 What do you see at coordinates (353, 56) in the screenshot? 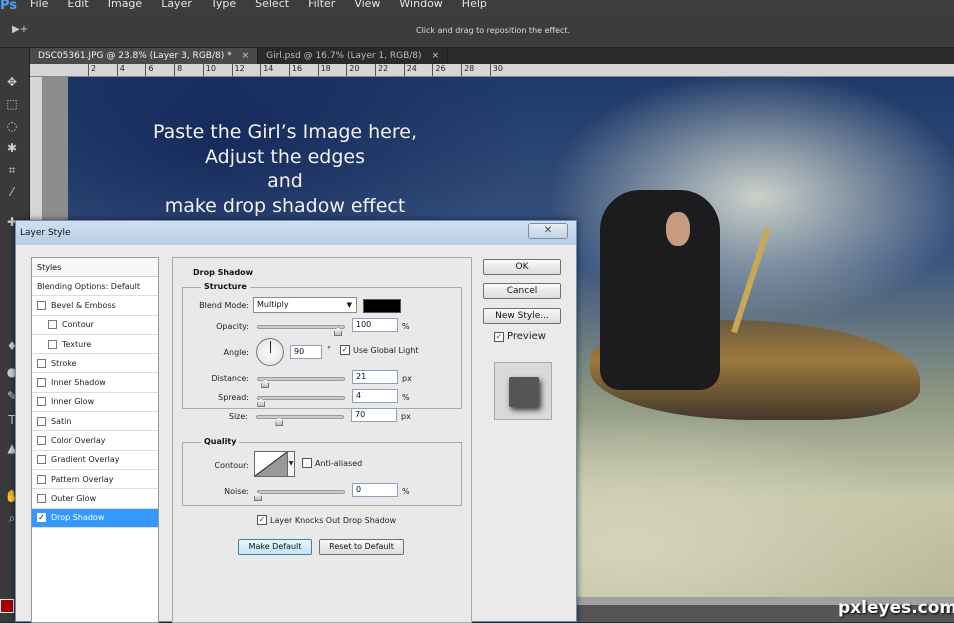
I see `tab-girl-psd: Girl.psd @ 16.7% (Layer 1, RGB/8) ×` at bounding box center [353, 56].